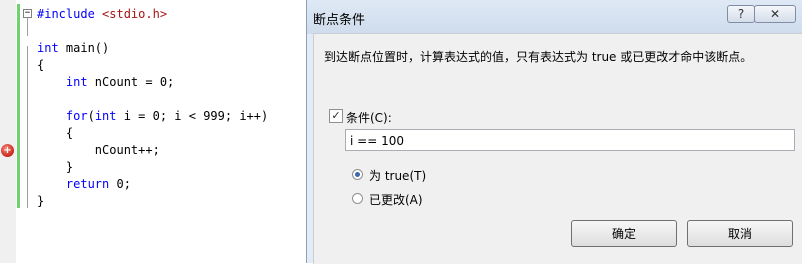 The height and width of the screenshot is (264, 802). I want to click on radio-is-true, so click(357, 174).